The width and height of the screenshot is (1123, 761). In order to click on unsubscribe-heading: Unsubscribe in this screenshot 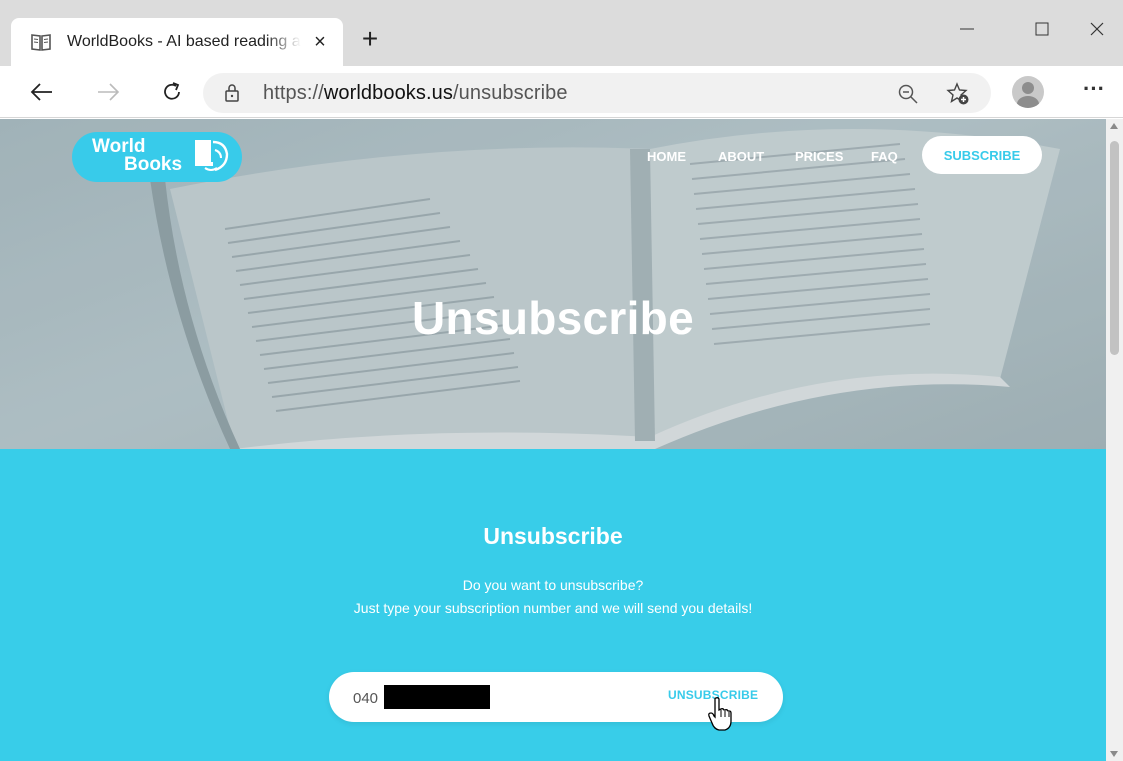, I will do `click(553, 536)`.